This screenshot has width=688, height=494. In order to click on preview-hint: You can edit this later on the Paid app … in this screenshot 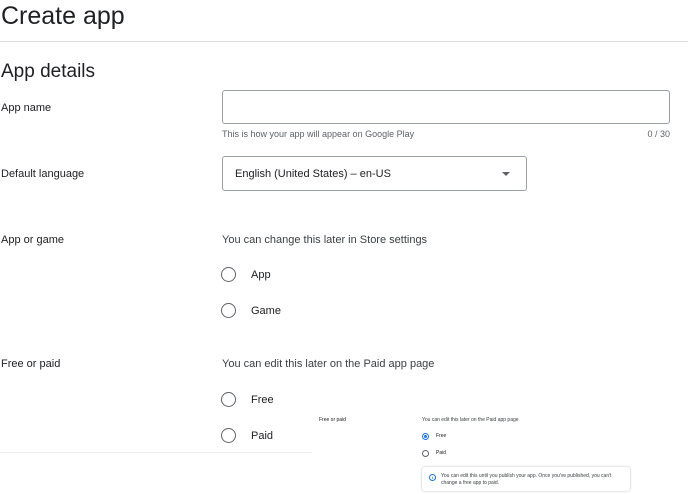, I will do `click(470, 420)`.